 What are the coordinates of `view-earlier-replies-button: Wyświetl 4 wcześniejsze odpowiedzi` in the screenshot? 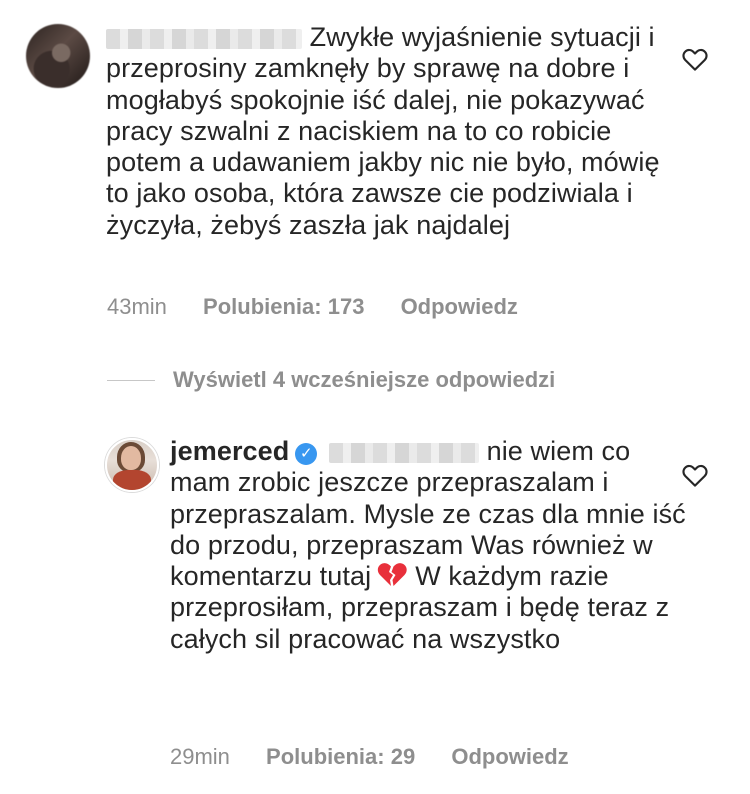 It's located at (331, 380).